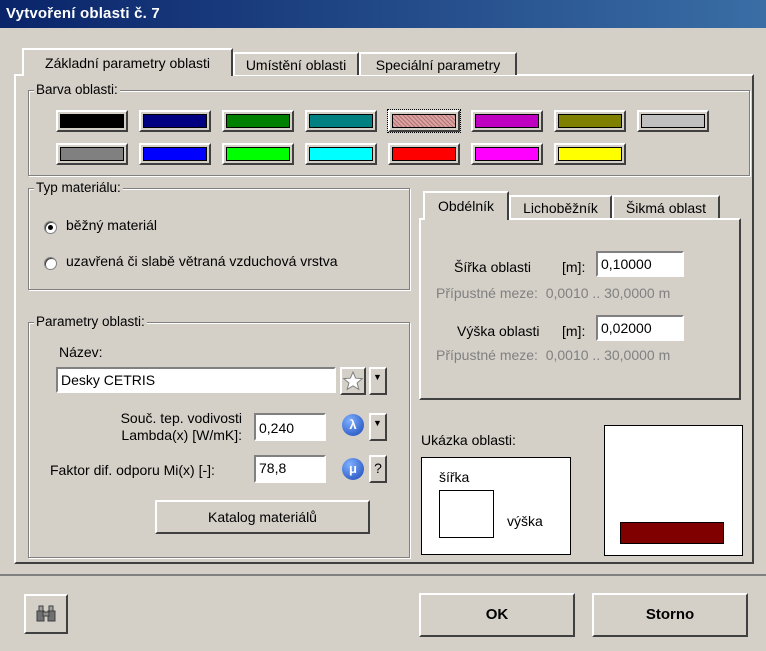  What do you see at coordinates (132, 470) in the screenshot?
I see `mi-label: Faktor dif. odporu Mi(x) [-]:` at bounding box center [132, 470].